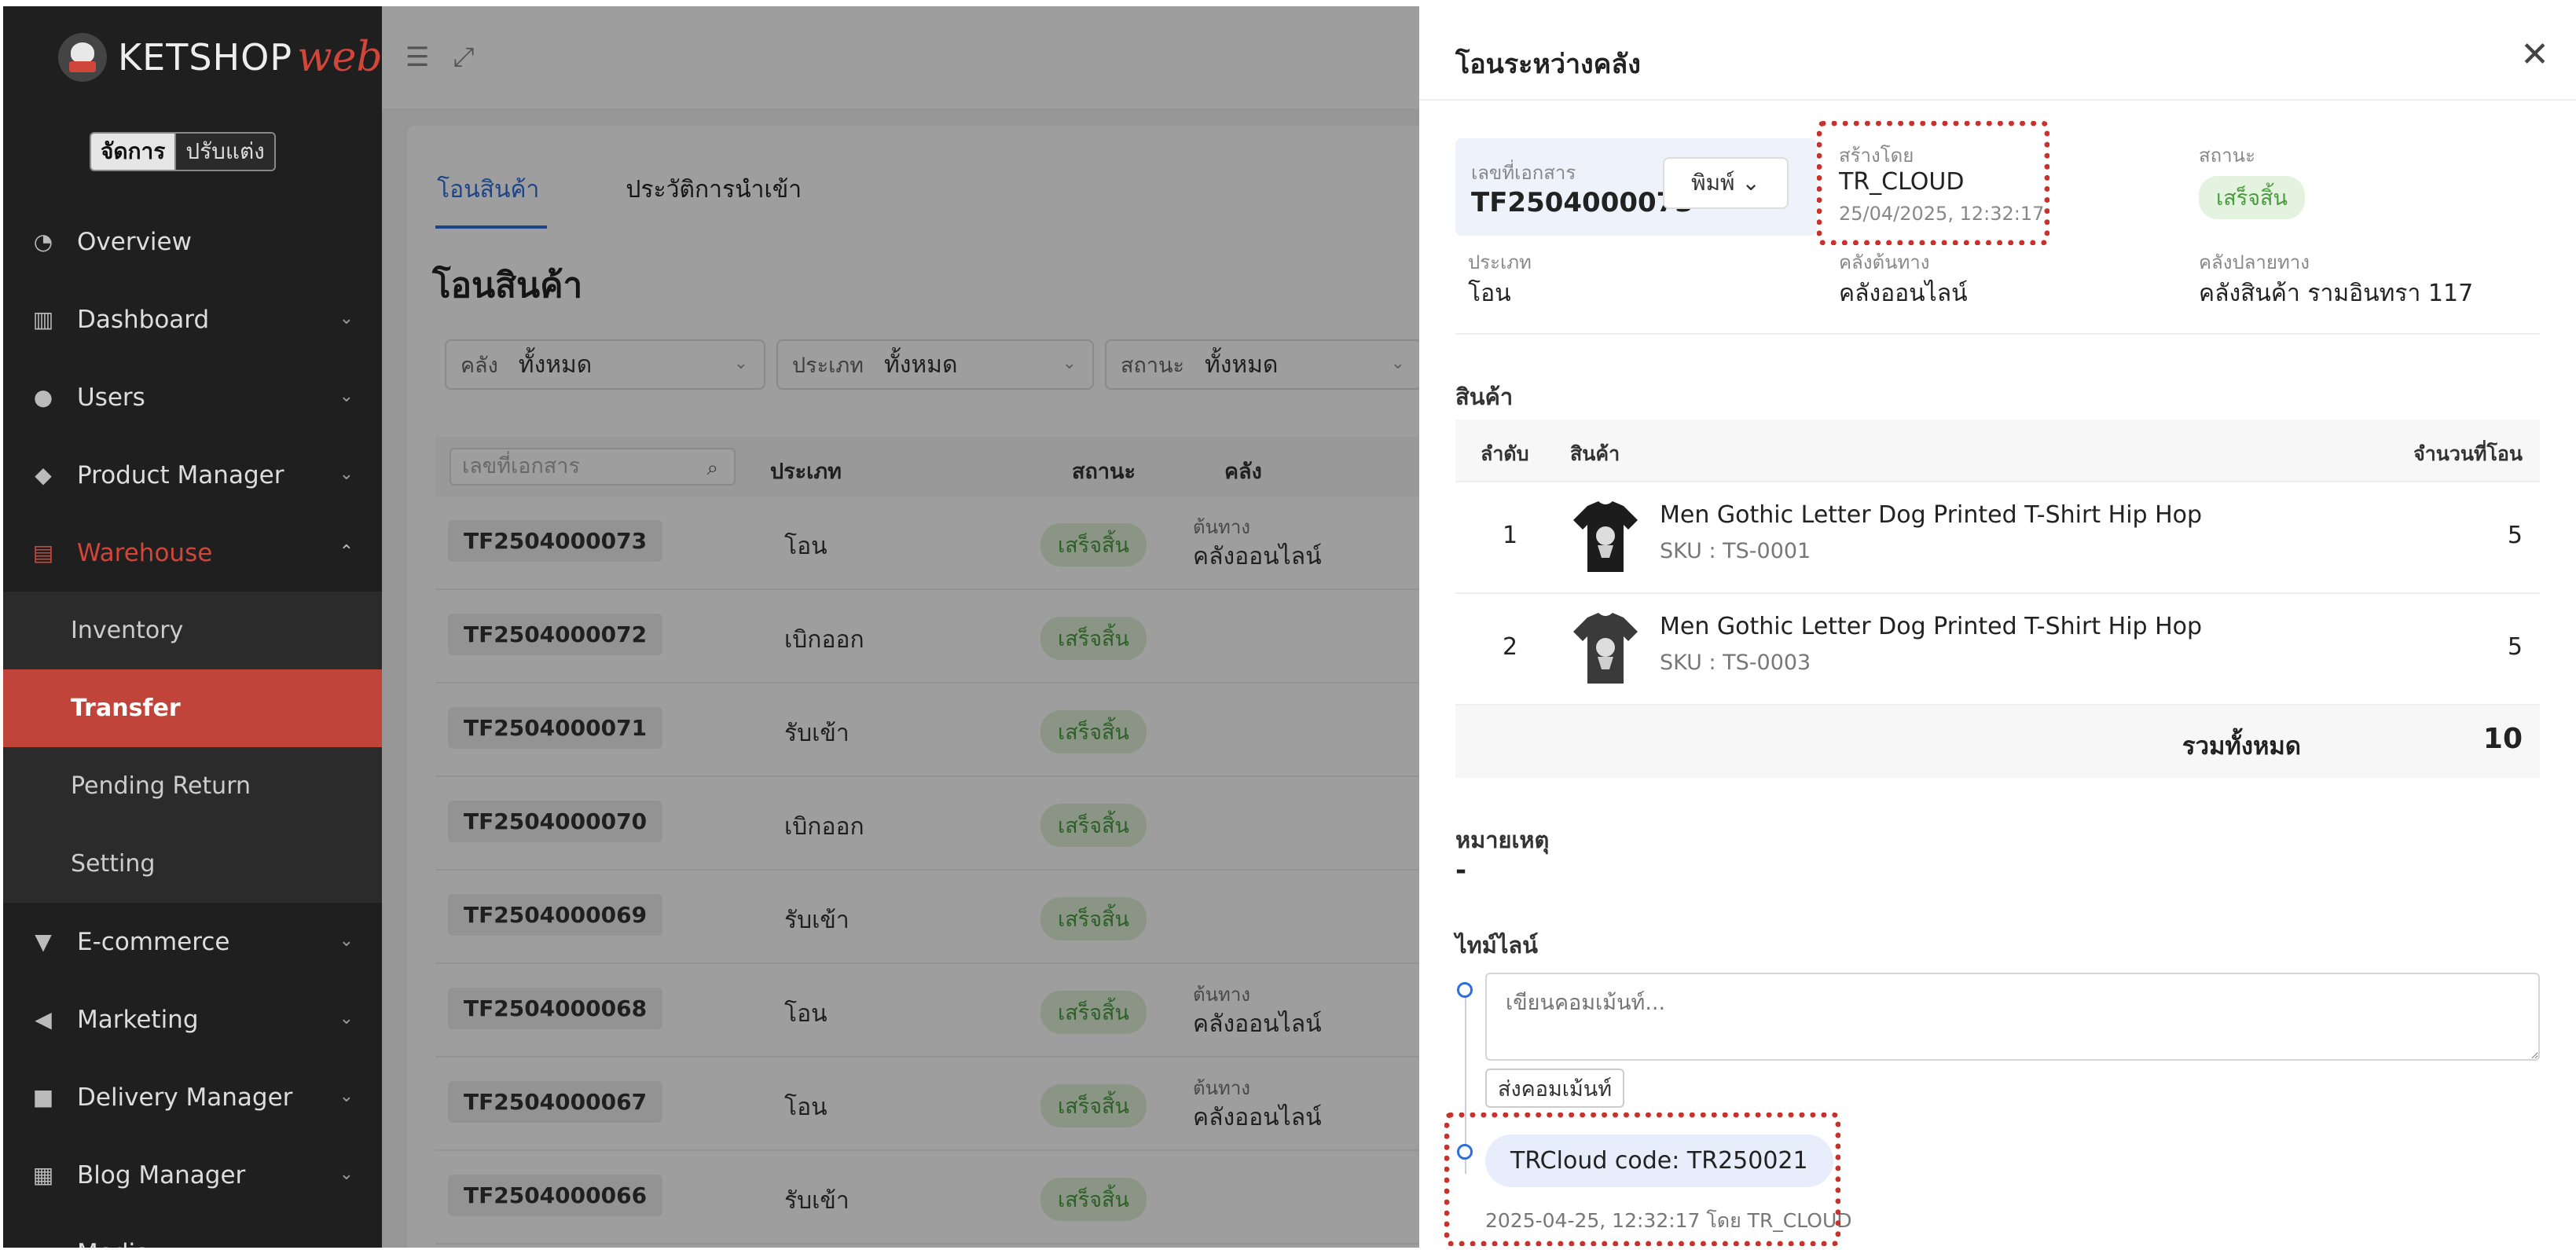 Image resolution: width=2576 pixels, height=1250 pixels. Describe the element at coordinates (192, 1231) in the screenshot. I see `sidebar-item-media: ▬ Media` at that location.